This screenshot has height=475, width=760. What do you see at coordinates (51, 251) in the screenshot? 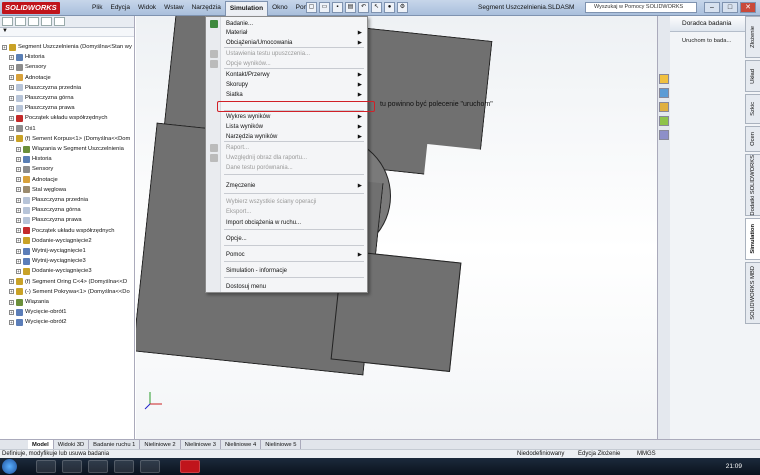
I see `tree-item: + Wytnij-wyciągnięcie1` at bounding box center [51, 251].